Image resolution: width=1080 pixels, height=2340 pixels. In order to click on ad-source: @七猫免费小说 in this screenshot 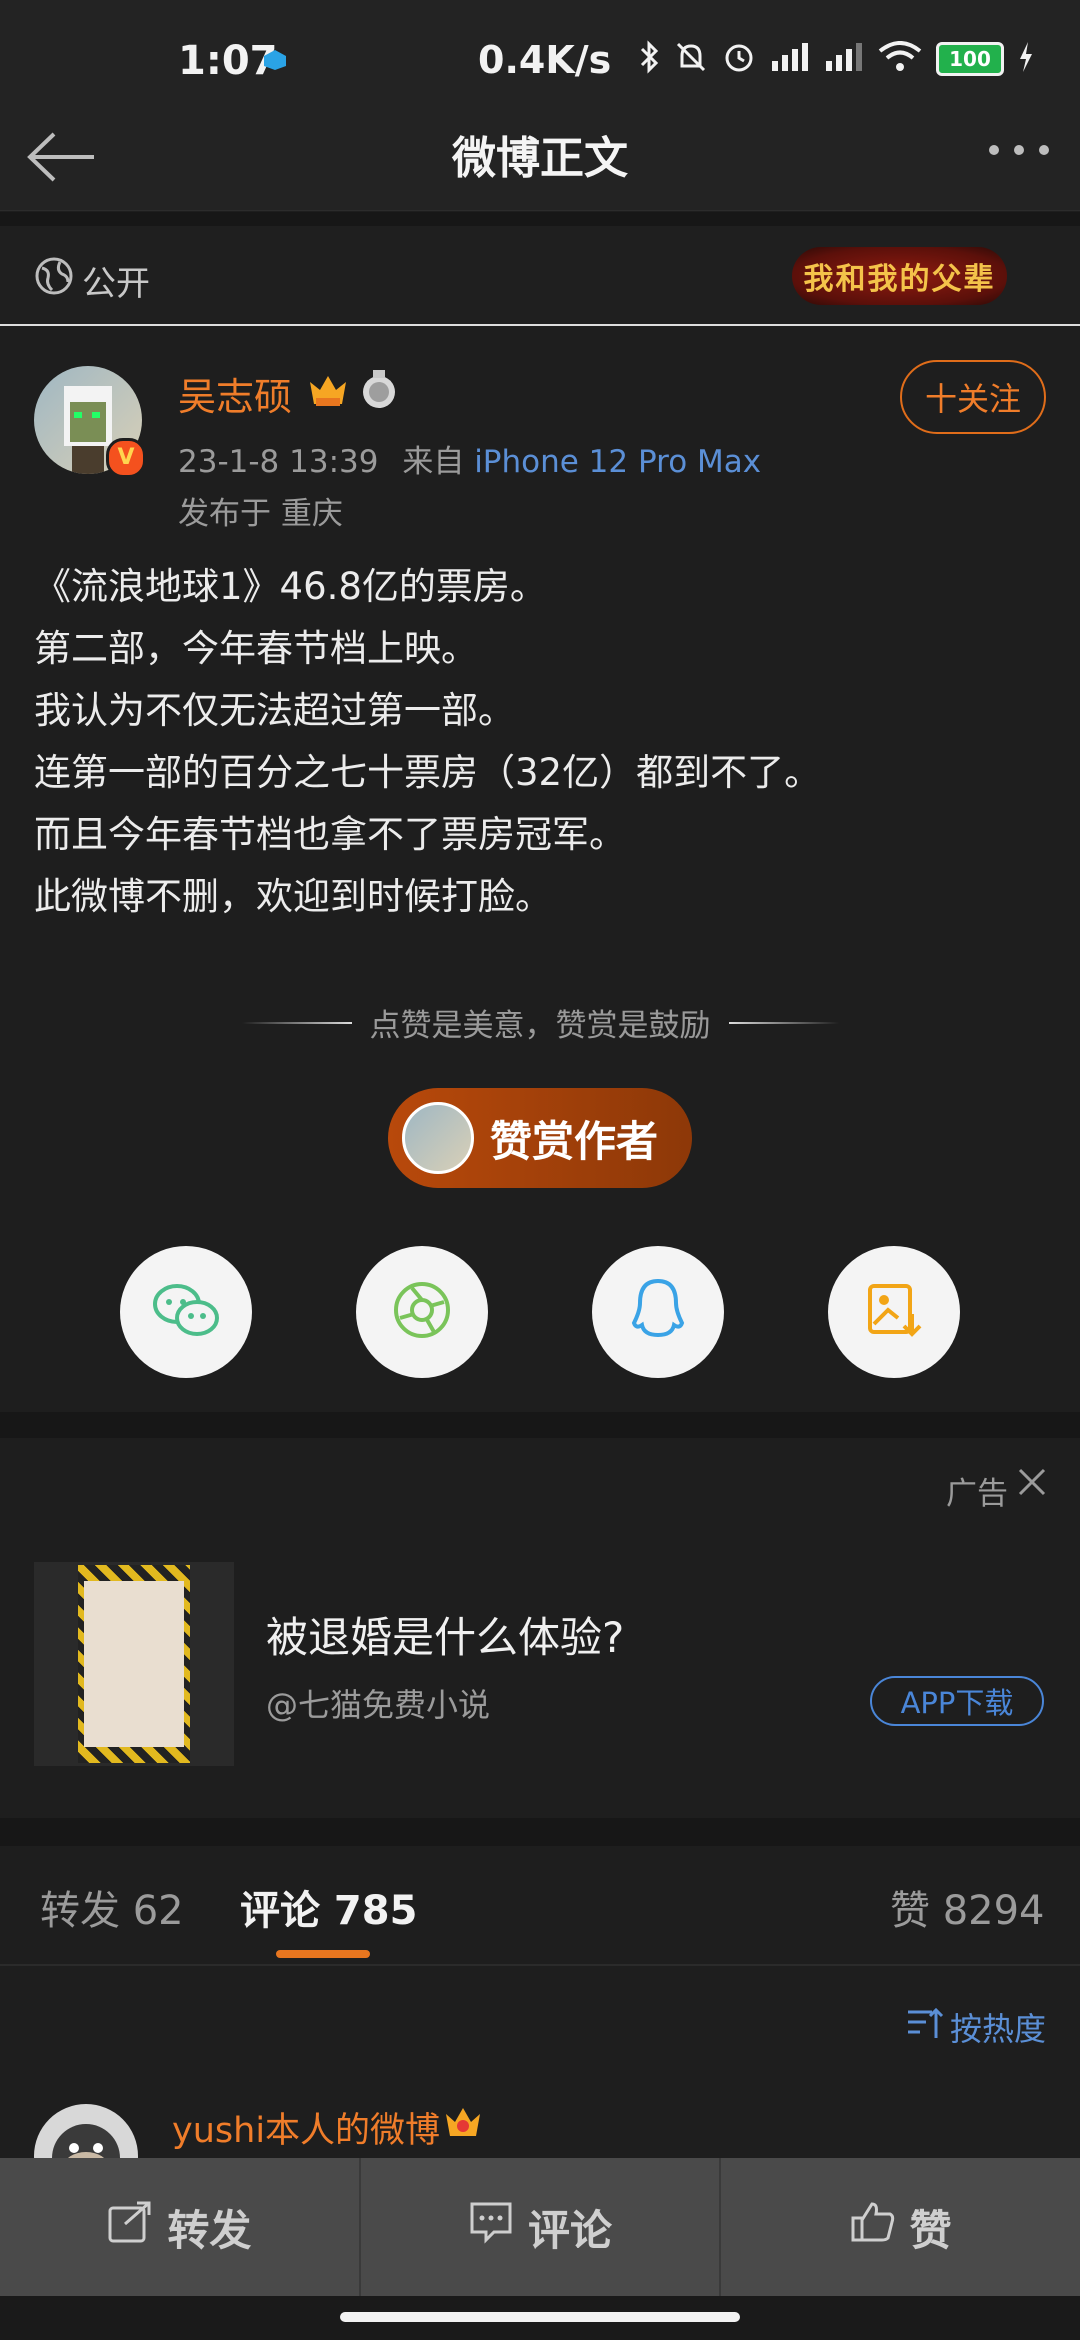, I will do `click(378, 1705)`.